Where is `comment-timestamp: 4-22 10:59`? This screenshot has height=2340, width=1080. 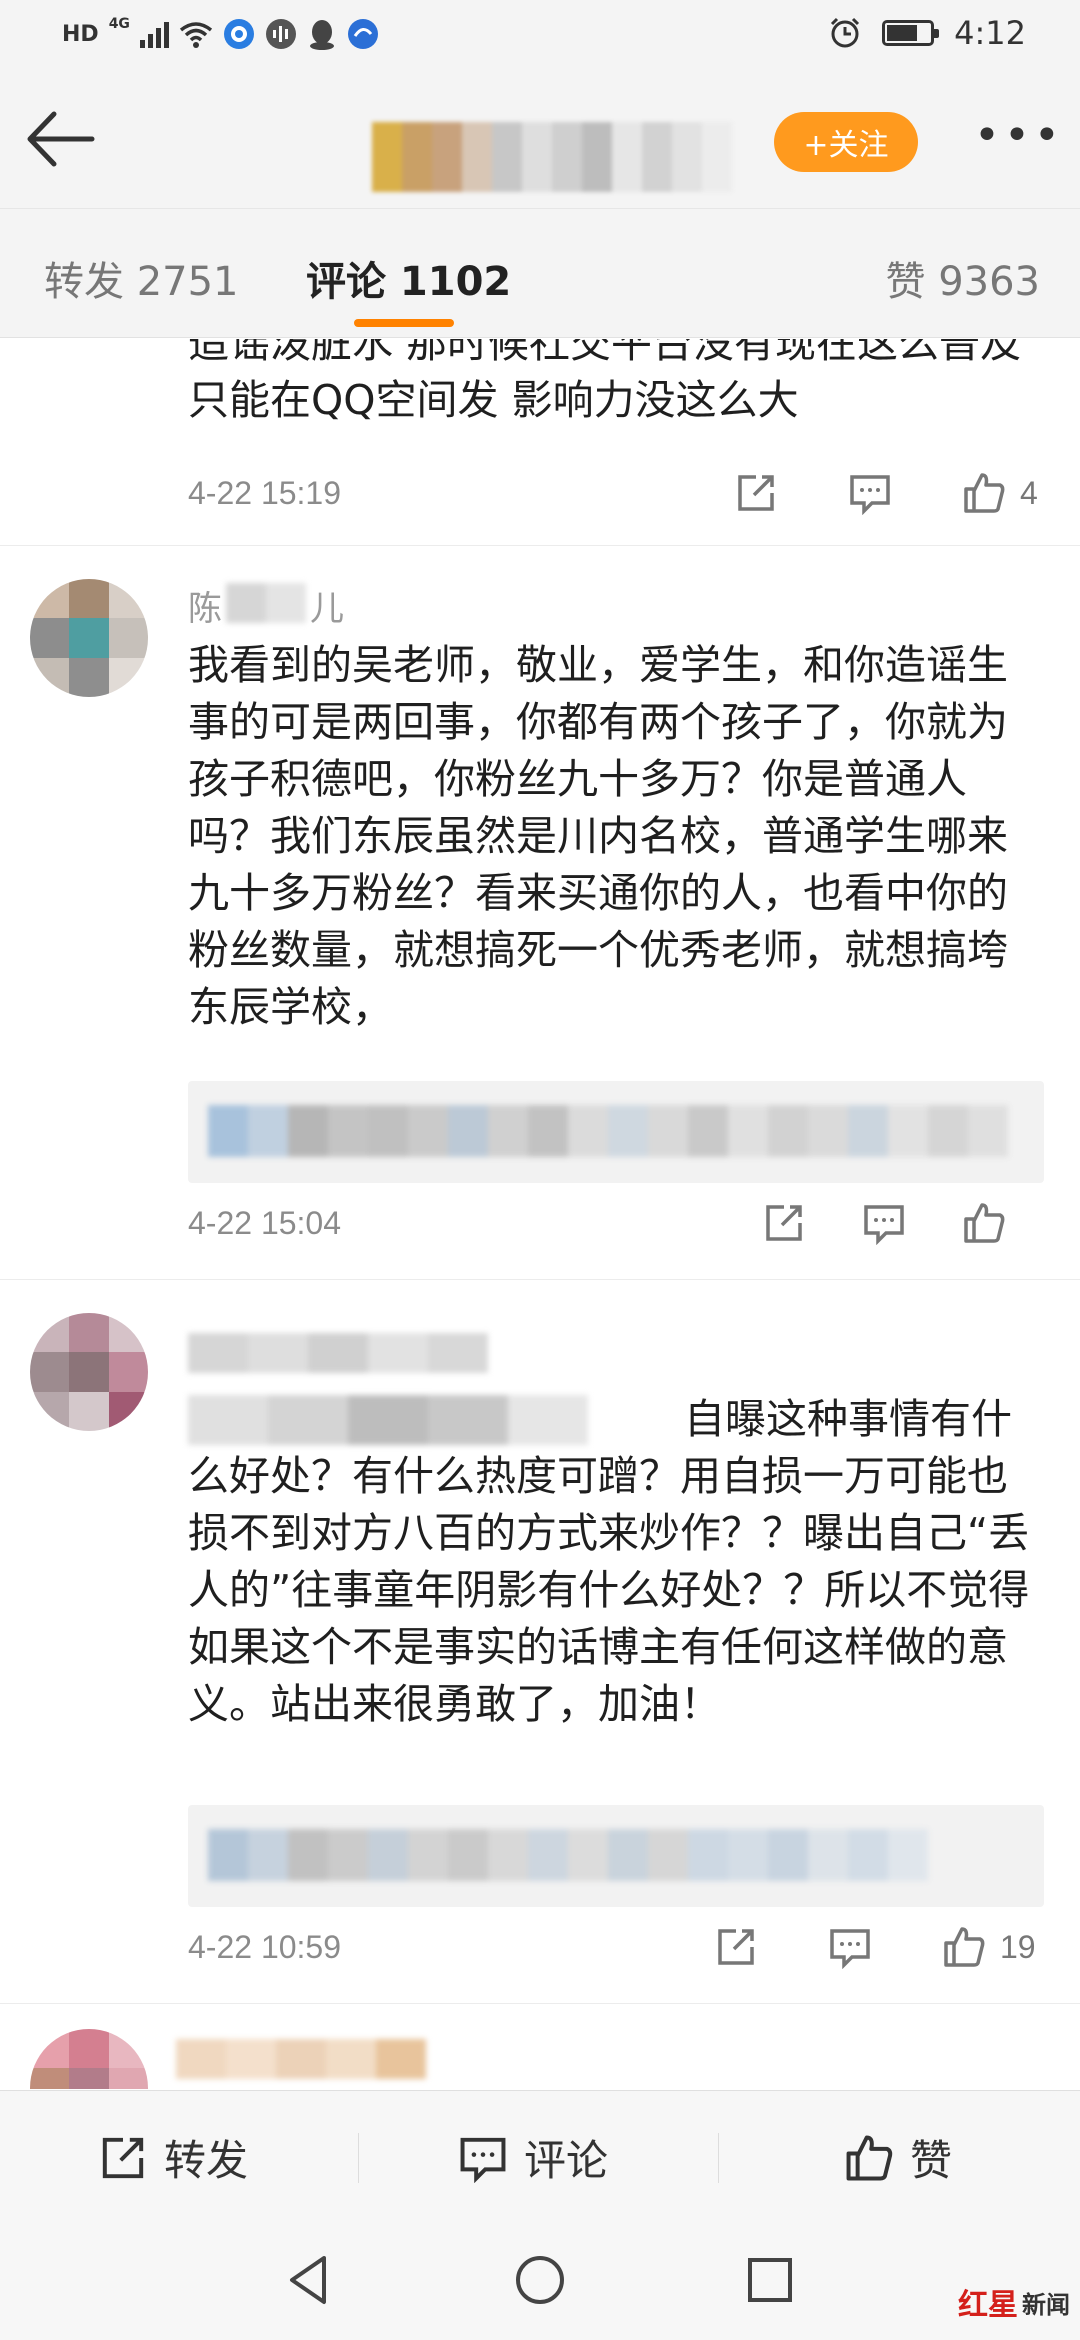 comment-timestamp: 4-22 10:59 is located at coordinates (265, 1947).